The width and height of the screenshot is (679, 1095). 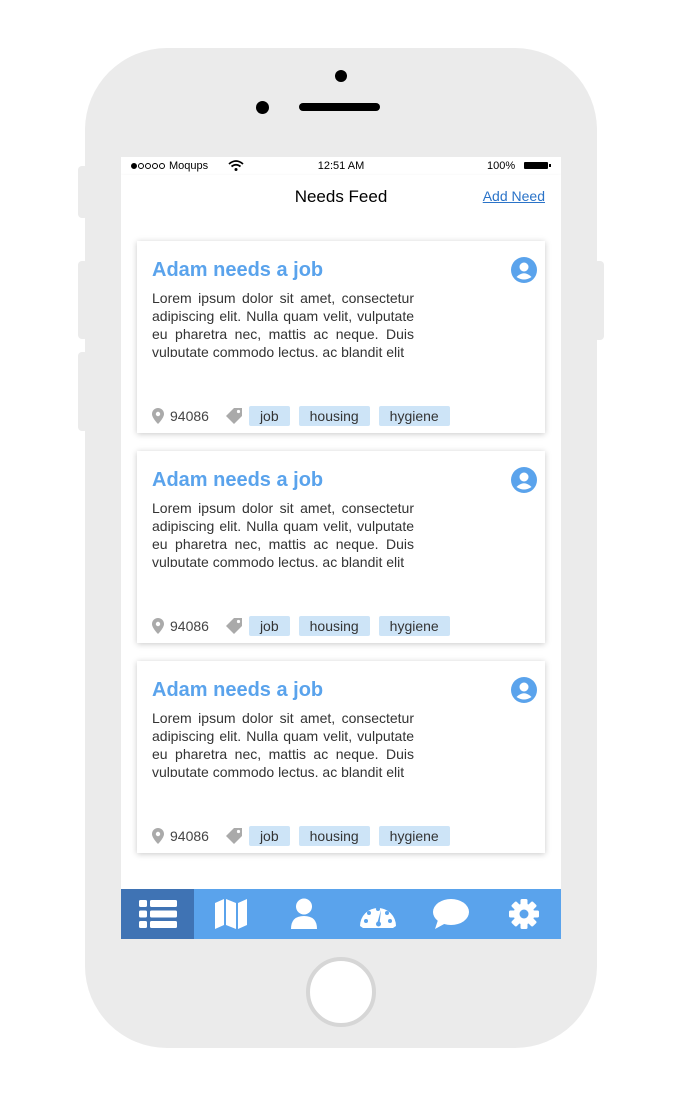 I want to click on tab-messages, so click(x=450, y=914).